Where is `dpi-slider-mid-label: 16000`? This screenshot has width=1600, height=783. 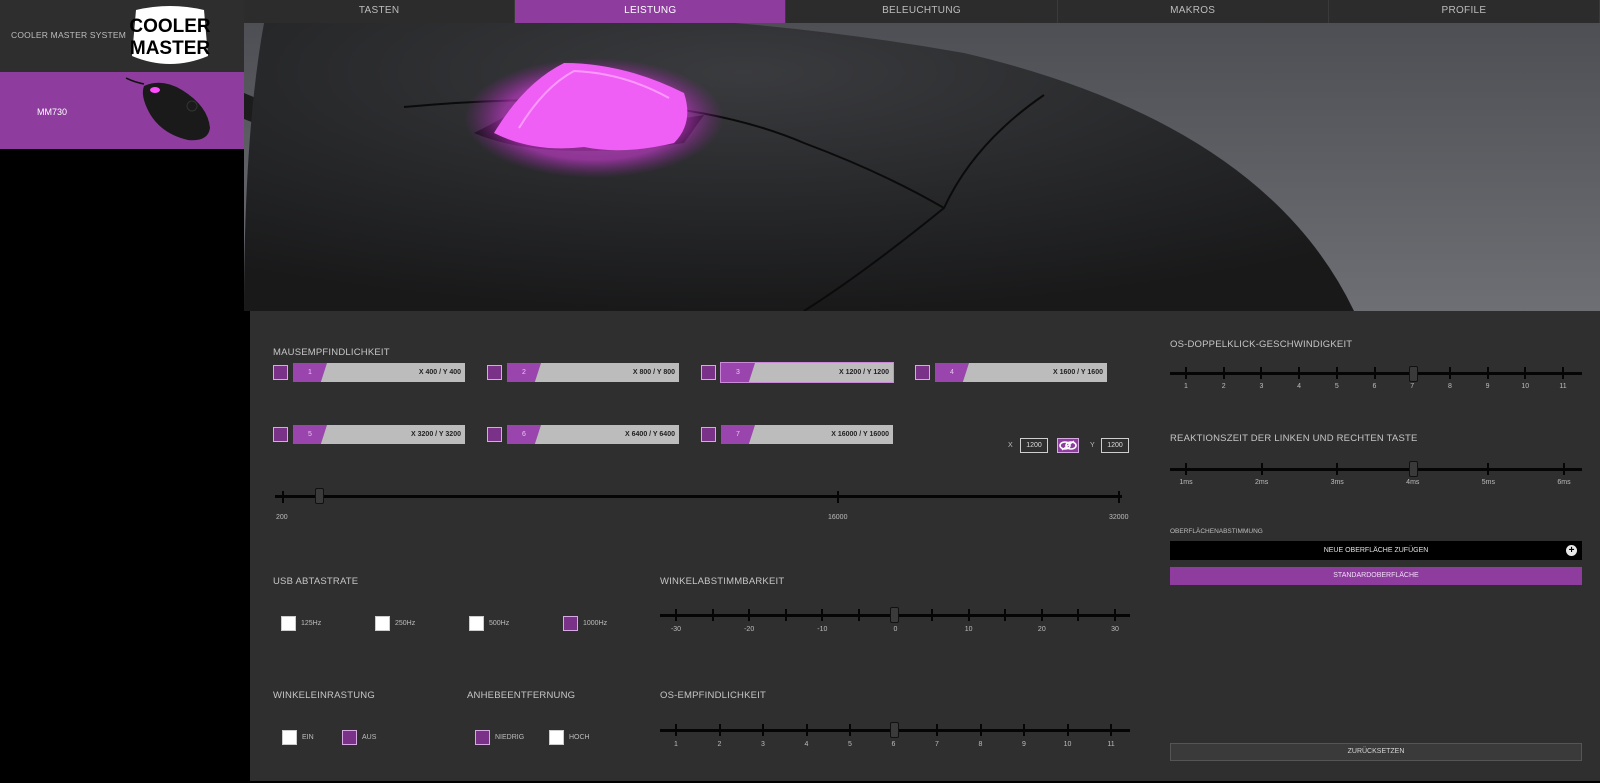 dpi-slider-mid-label: 16000 is located at coordinates (838, 517).